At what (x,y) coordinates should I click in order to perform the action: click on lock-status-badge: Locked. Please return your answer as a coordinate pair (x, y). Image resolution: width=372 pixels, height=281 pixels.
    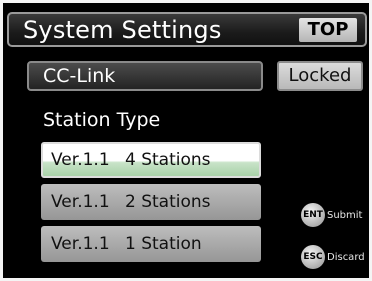
    Looking at the image, I should click on (320, 76).